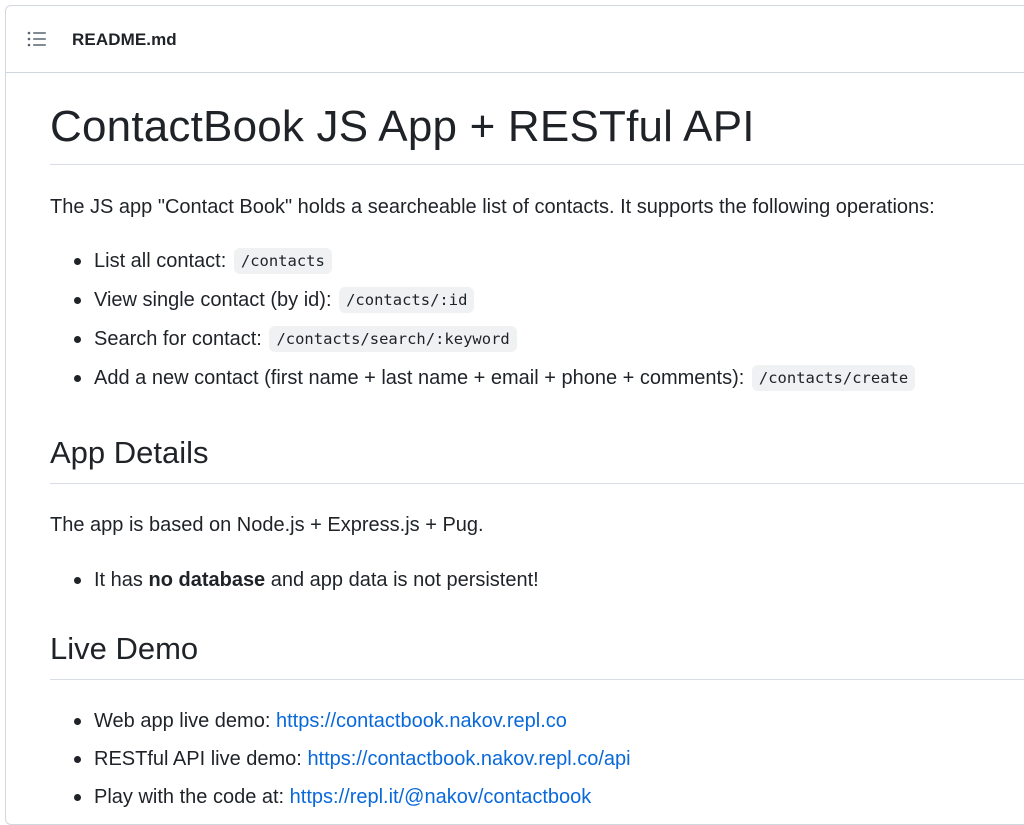 This screenshot has height=825, width=1024. What do you see at coordinates (118, 580) in the screenshot?
I see `bullet-prefix: It has` at bounding box center [118, 580].